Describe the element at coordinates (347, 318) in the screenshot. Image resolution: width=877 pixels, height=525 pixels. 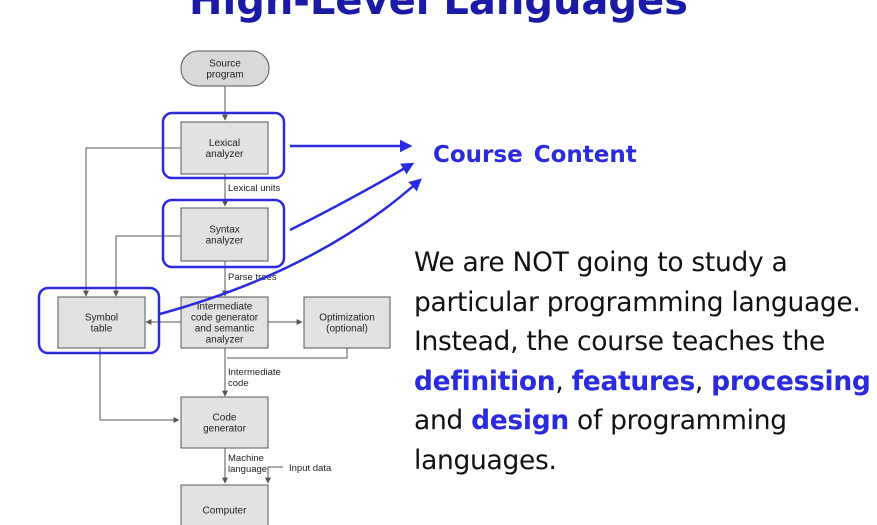
I see `node-optimization-line: Optimization` at that location.